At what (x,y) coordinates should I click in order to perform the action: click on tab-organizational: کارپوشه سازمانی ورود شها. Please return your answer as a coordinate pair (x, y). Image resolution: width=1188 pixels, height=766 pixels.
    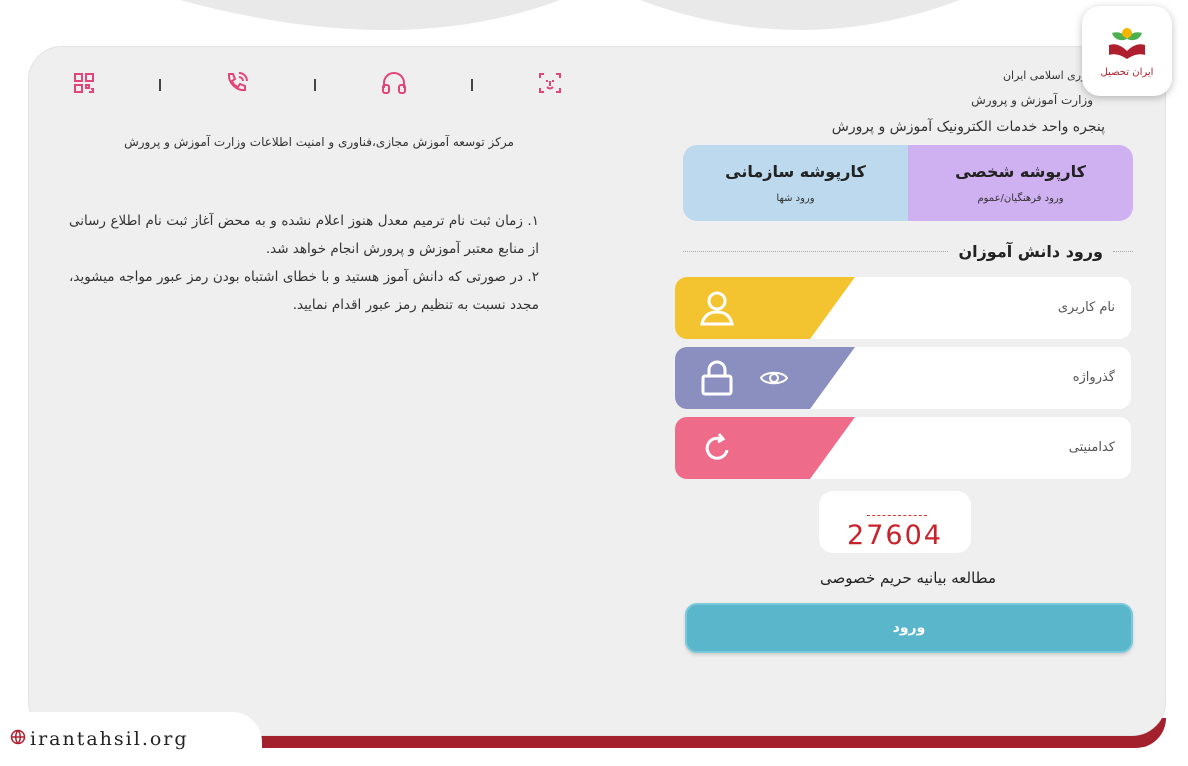
    Looking at the image, I should click on (795, 183).